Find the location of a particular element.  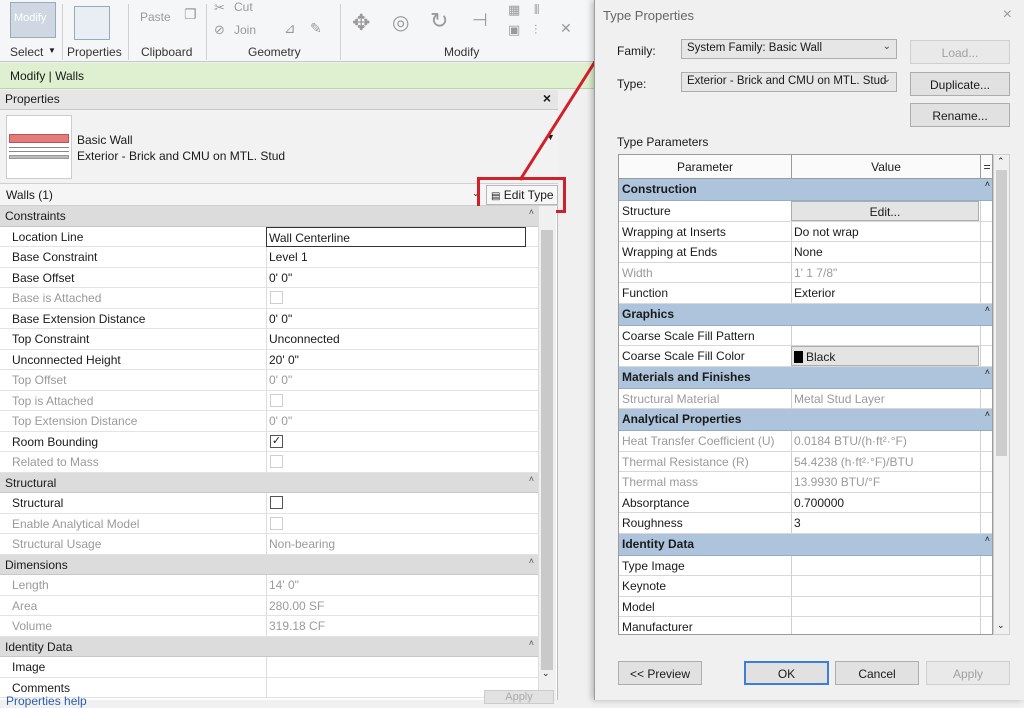

parameter-value-text: Do not wrap is located at coordinates (826, 231).